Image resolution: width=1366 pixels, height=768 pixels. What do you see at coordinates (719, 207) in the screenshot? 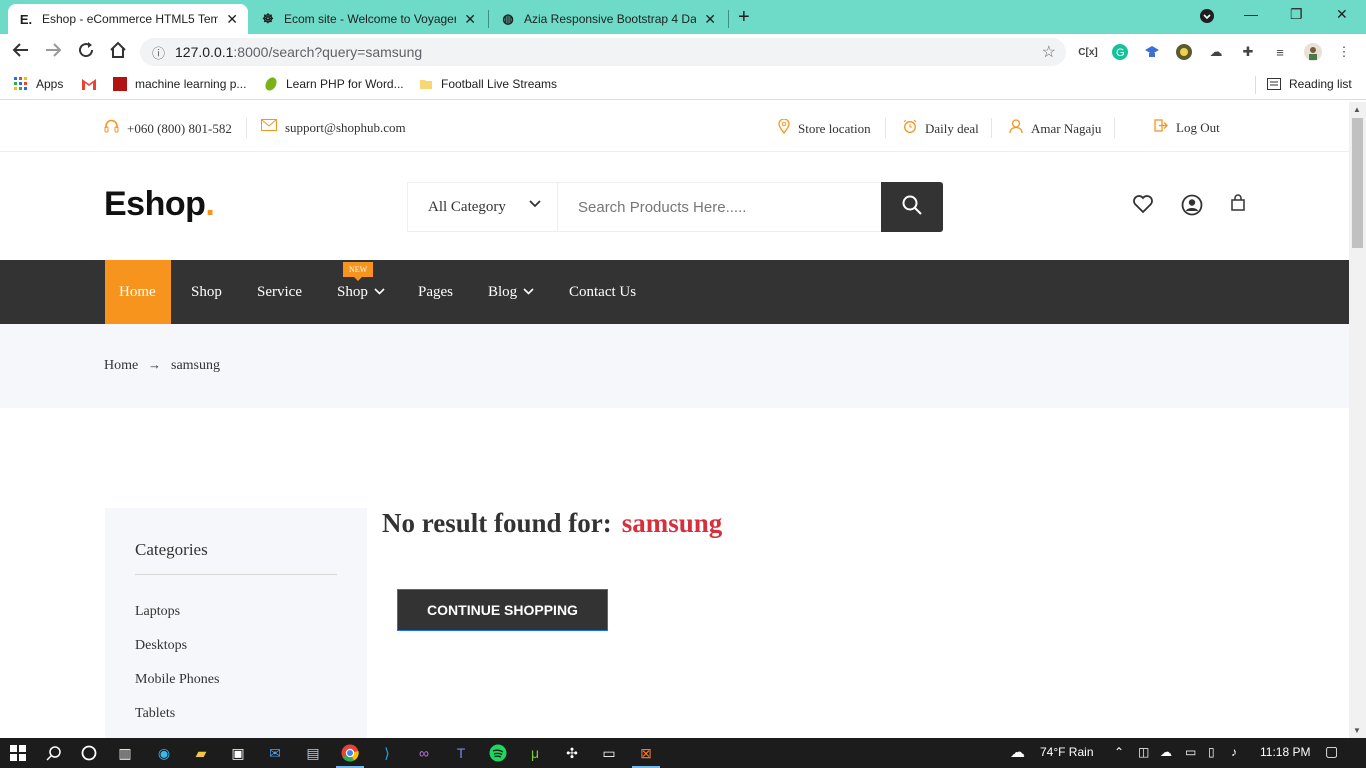
I see `search-input` at bounding box center [719, 207].